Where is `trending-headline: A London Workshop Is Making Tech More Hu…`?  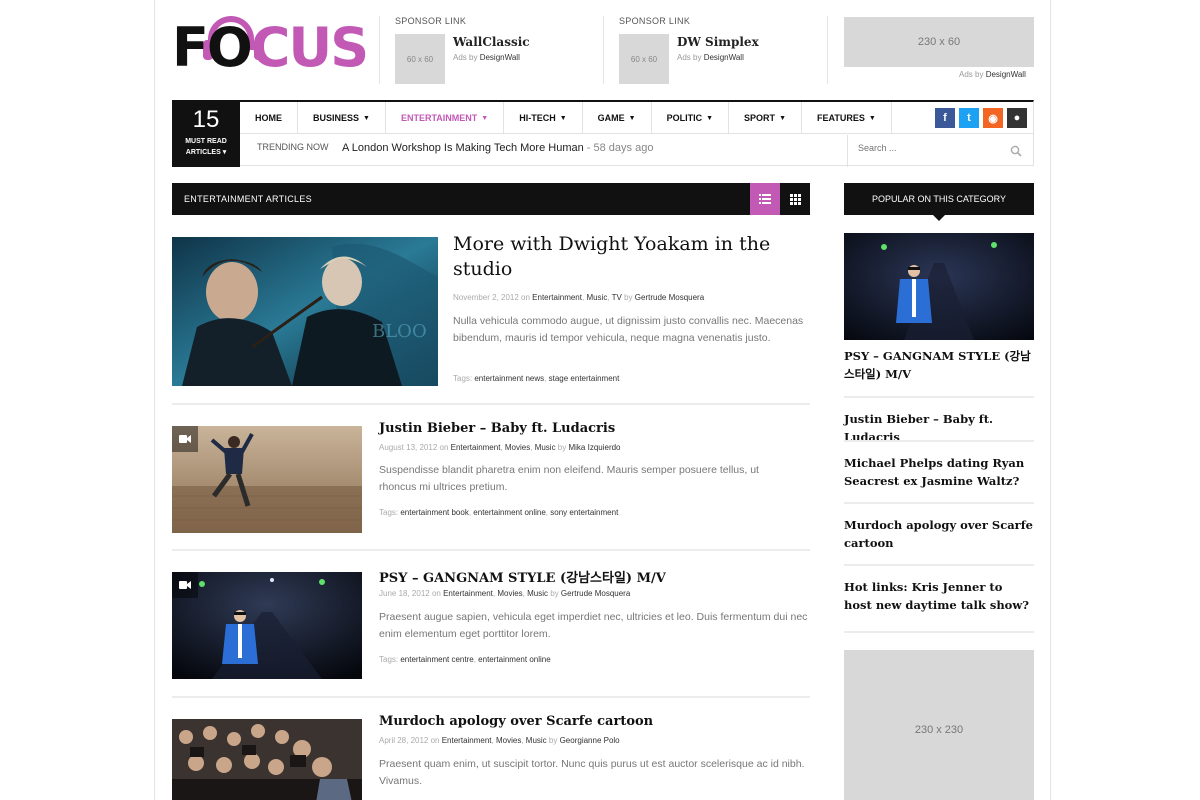
trending-headline: A London Workshop Is Making Tech More Hu… is located at coordinates (497, 148).